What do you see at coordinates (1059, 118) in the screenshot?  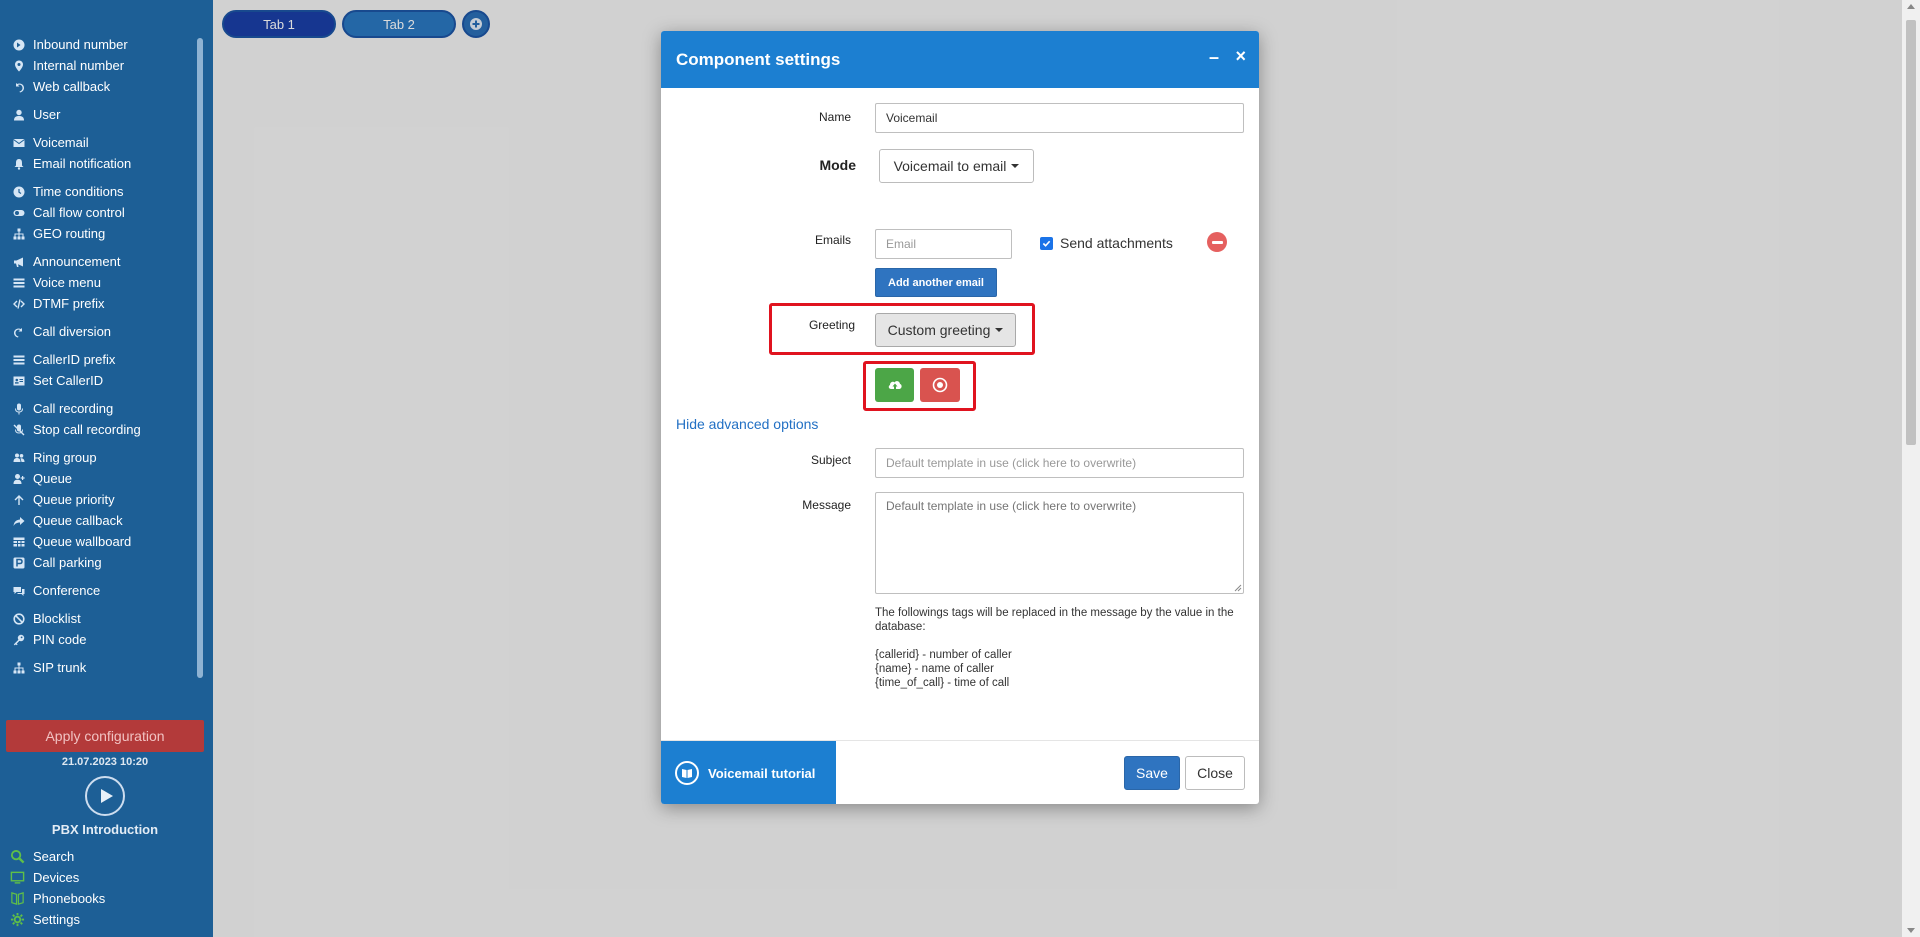 I see `name-input: Voicemail` at bounding box center [1059, 118].